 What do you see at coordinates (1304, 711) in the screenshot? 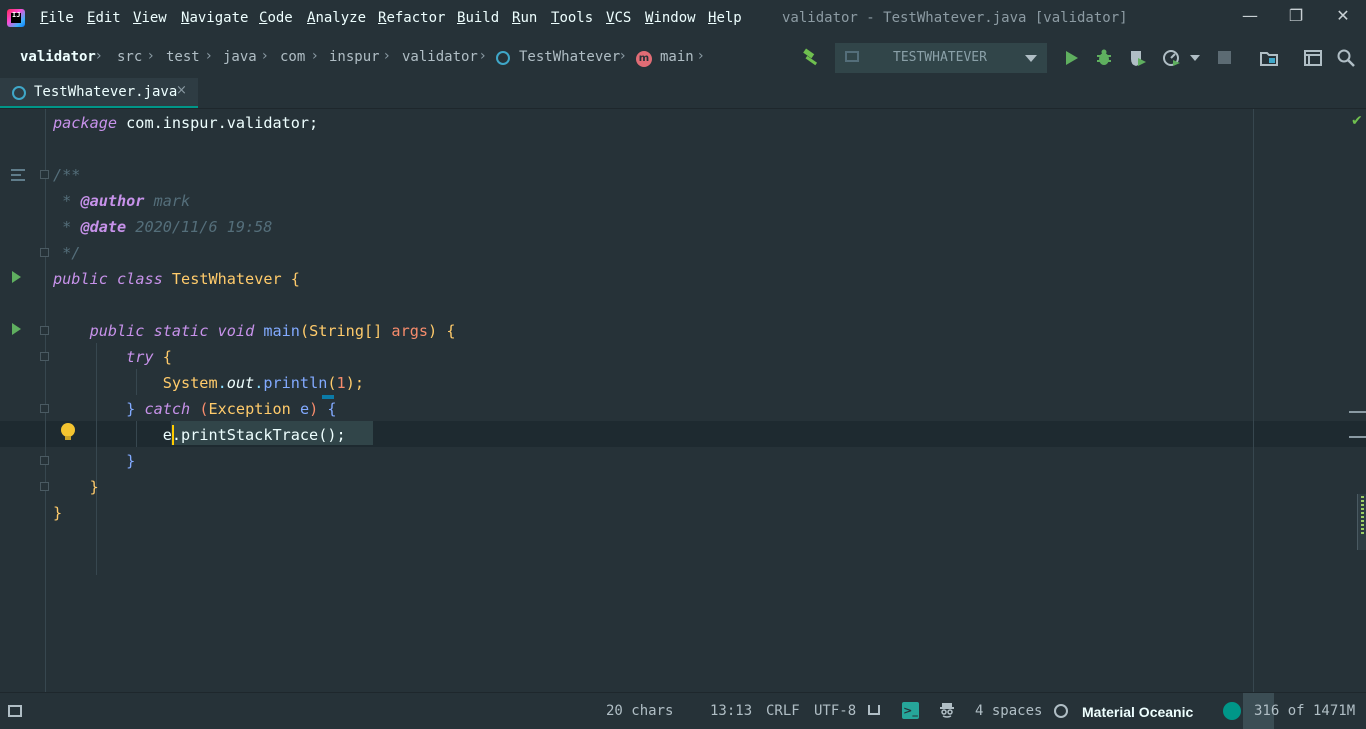
I see `memory-indicator: 316 of 1471M` at bounding box center [1304, 711].